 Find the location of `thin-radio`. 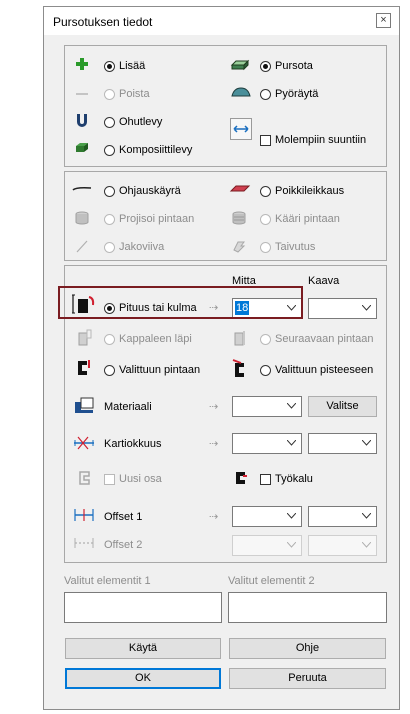

thin-radio is located at coordinates (109, 122).